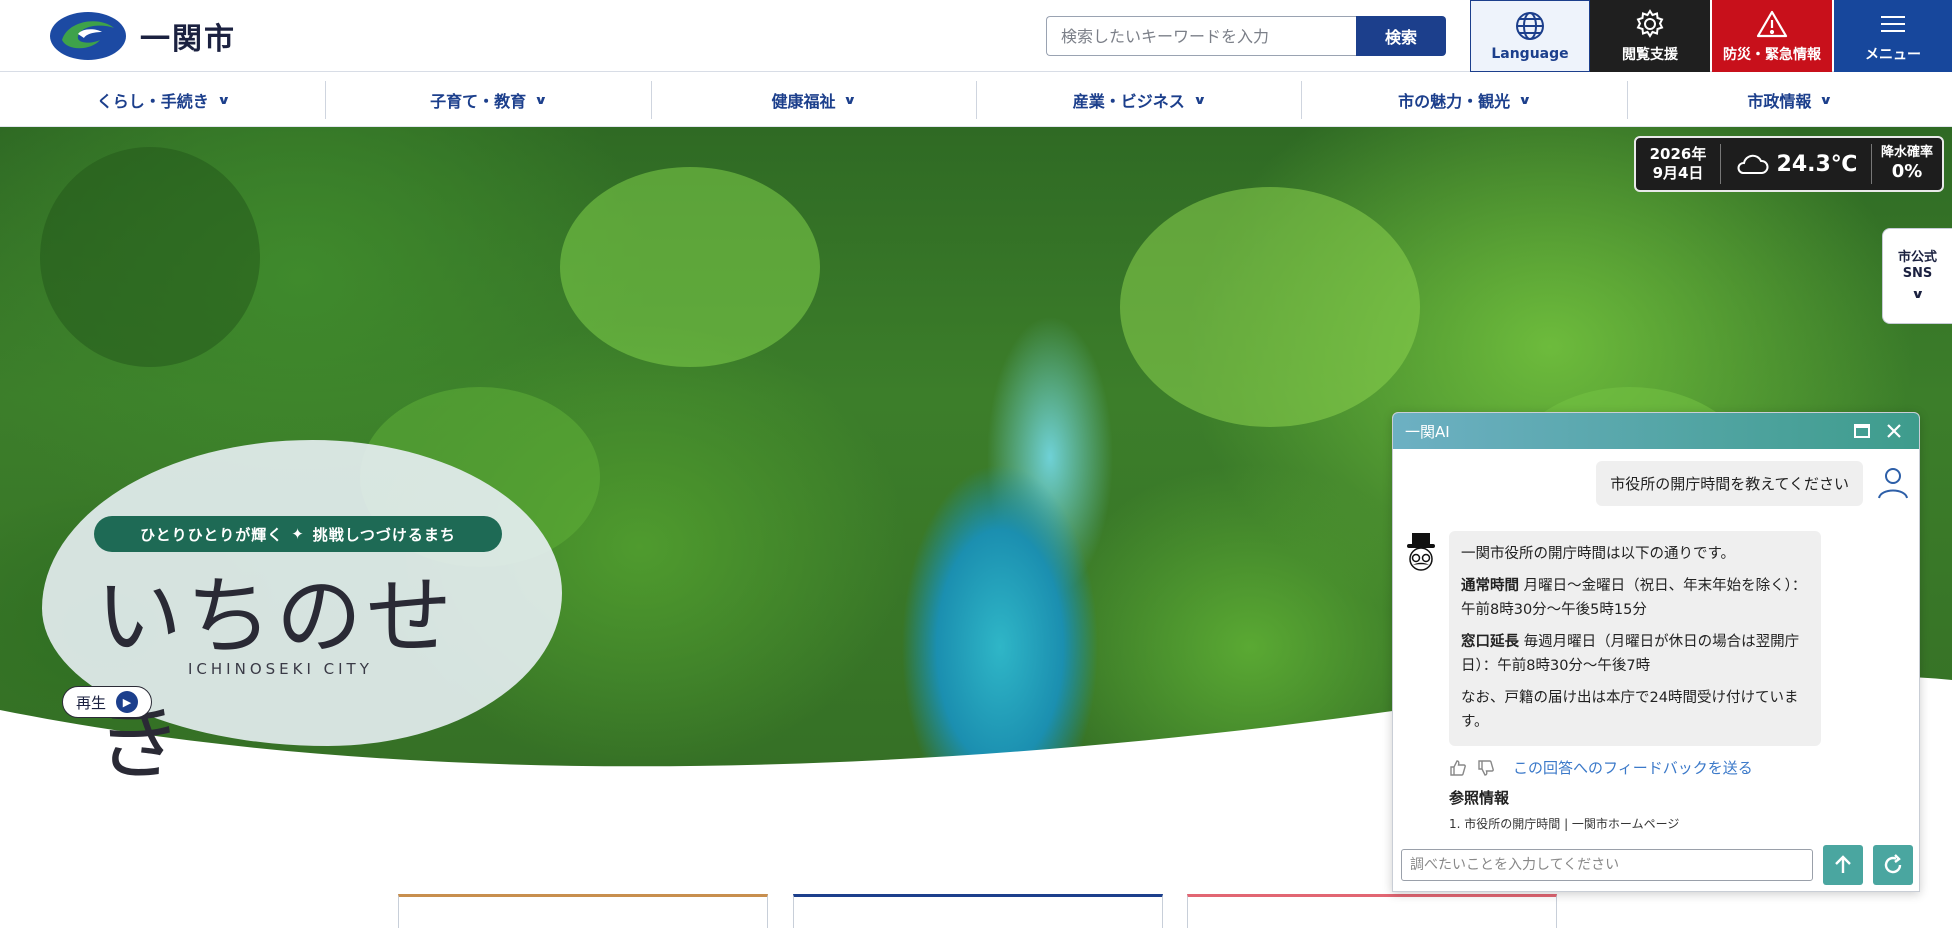 The image size is (1952, 928). What do you see at coordinates (1678, 154) in the screenshot?
I see `weather-year: 2026年` at bounding box center [1678, 154].